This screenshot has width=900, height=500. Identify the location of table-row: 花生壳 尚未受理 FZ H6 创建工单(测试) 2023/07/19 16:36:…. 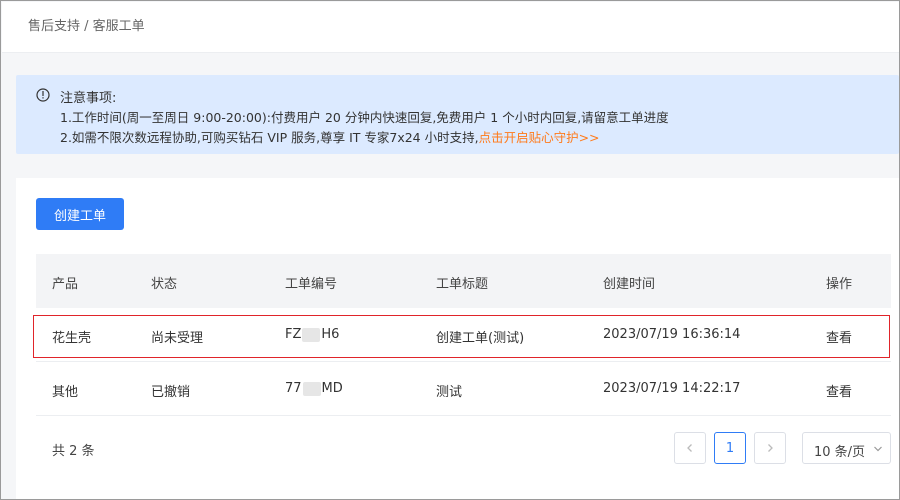
(463, 335).